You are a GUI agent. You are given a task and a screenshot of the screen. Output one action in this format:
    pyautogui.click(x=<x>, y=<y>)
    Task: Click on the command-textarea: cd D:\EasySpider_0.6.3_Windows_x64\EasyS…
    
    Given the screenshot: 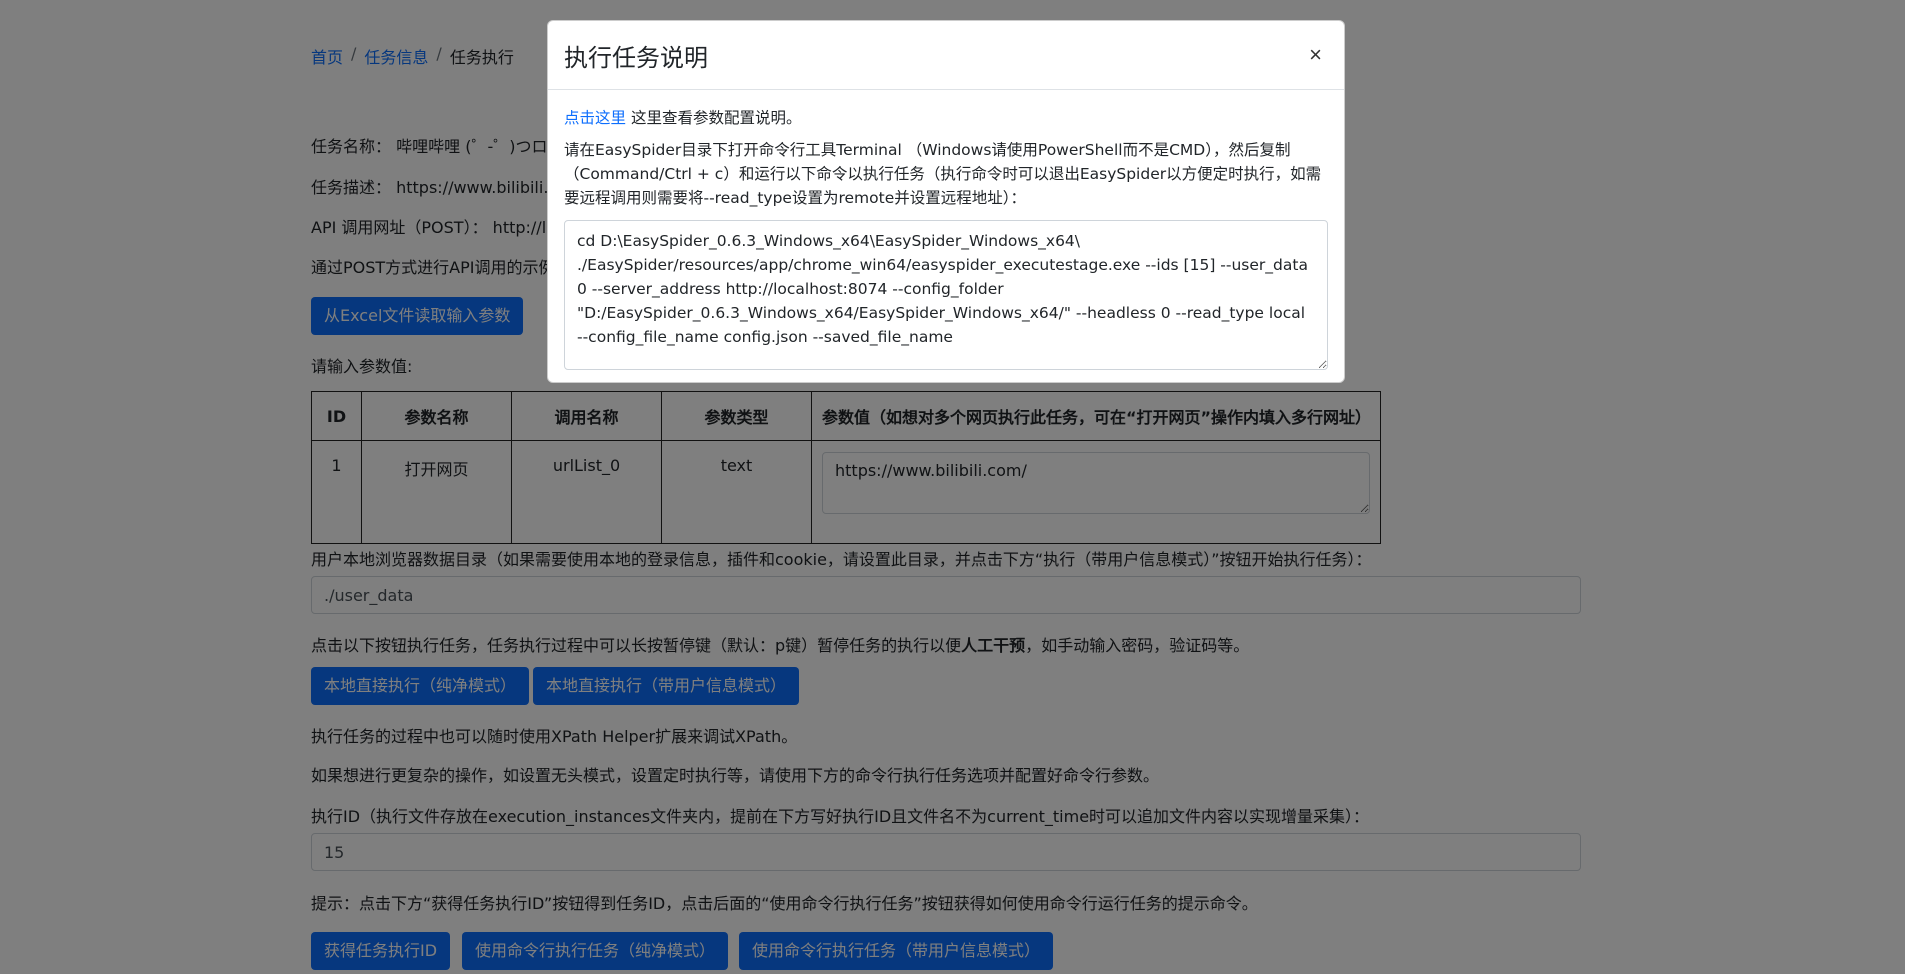 What is the action you would take?
    pyautogui.click(x=946, y=295)
    